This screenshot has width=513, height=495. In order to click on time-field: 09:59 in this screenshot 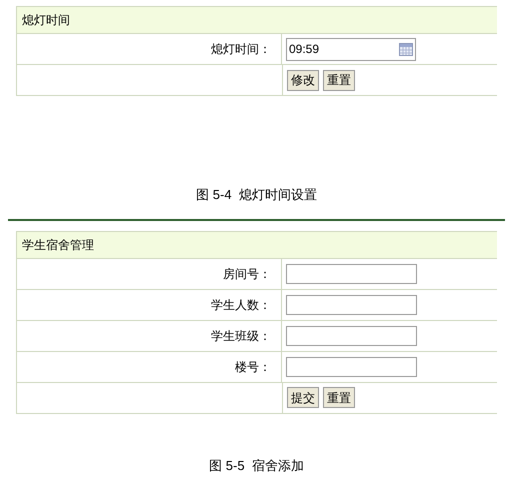, I will do `click(351, 49)`.